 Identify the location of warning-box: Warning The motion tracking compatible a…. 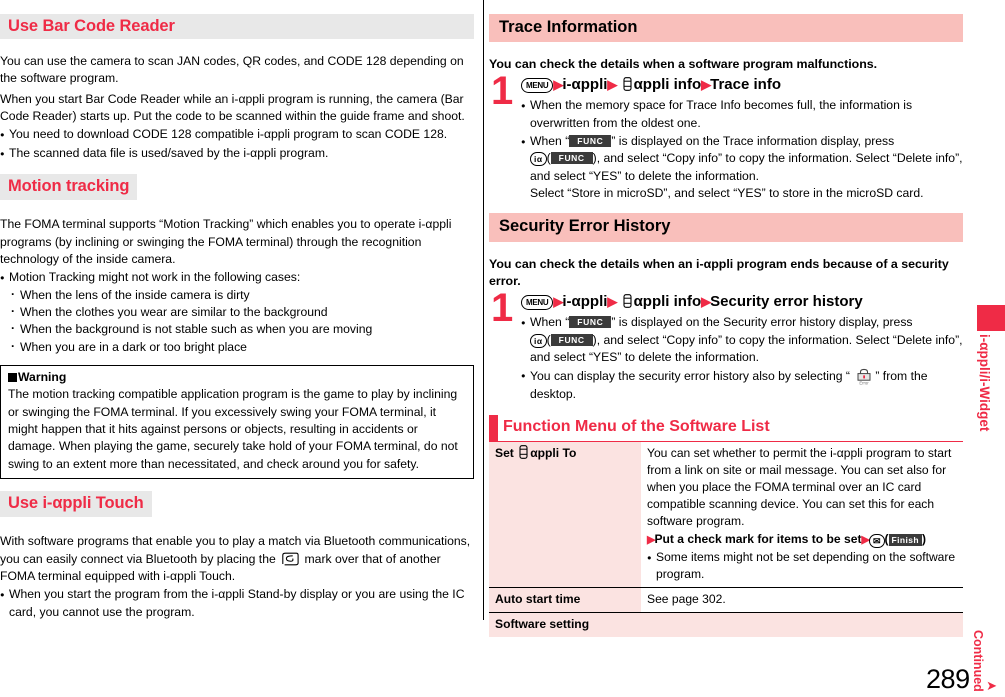
(237, 421).